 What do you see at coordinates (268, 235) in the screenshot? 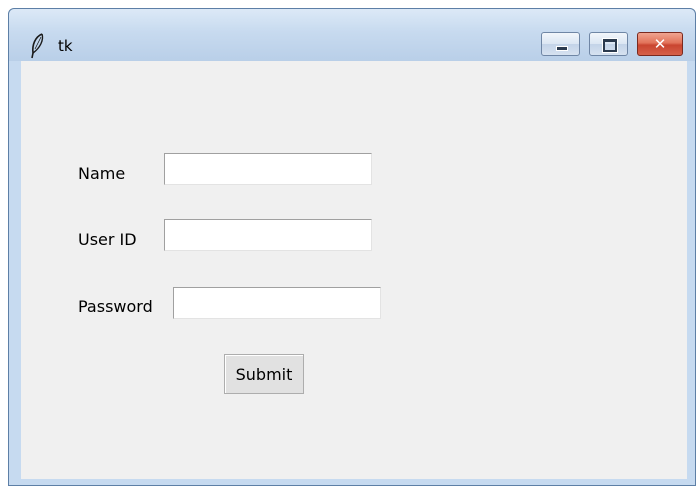
I see `userid-field` at bounding box center [268, 235].